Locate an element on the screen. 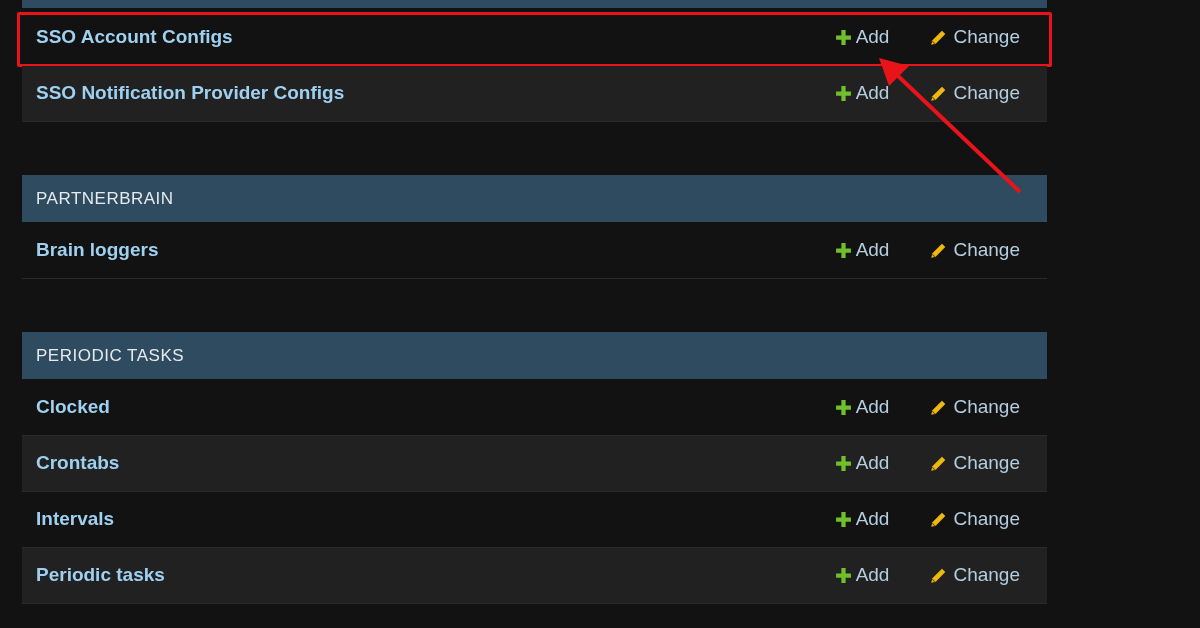  model-link: Periodic tasks is located at coordinates (100, 575).